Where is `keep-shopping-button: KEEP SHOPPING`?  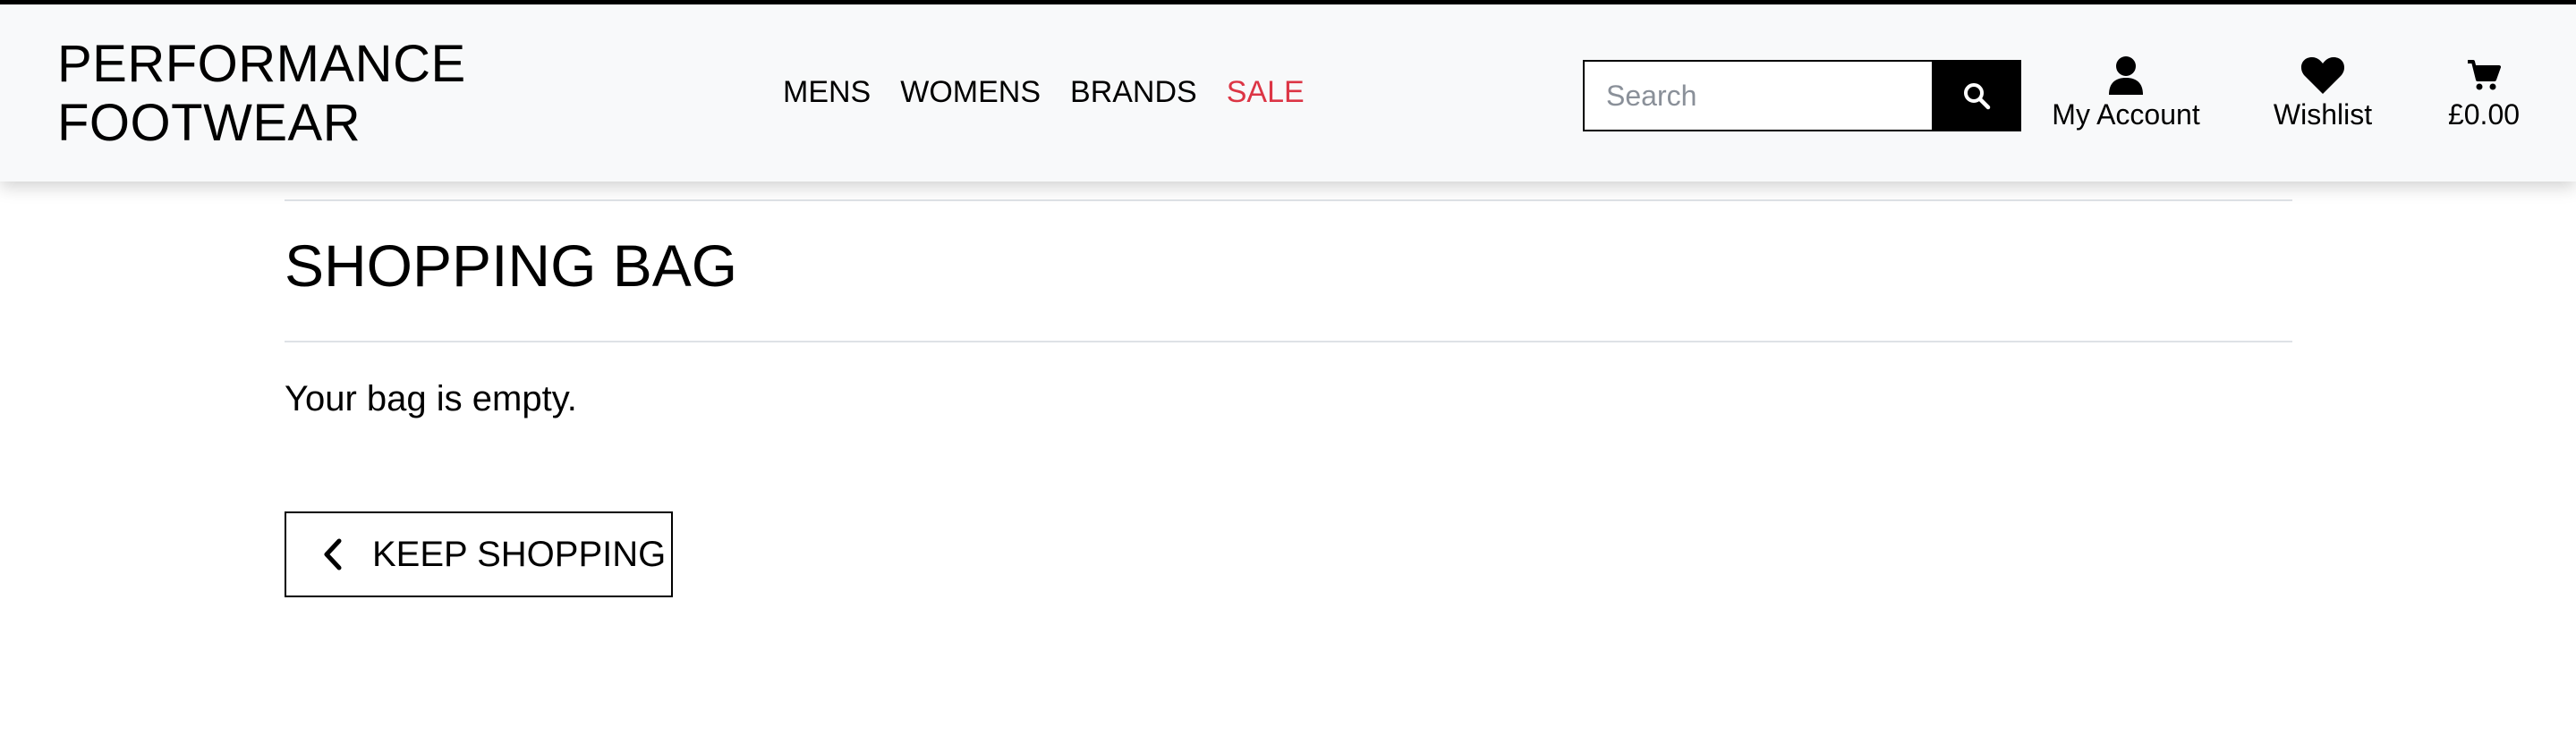 keep-shopping-button: KEEP SHOPPING is located at coordinates (479, 554).